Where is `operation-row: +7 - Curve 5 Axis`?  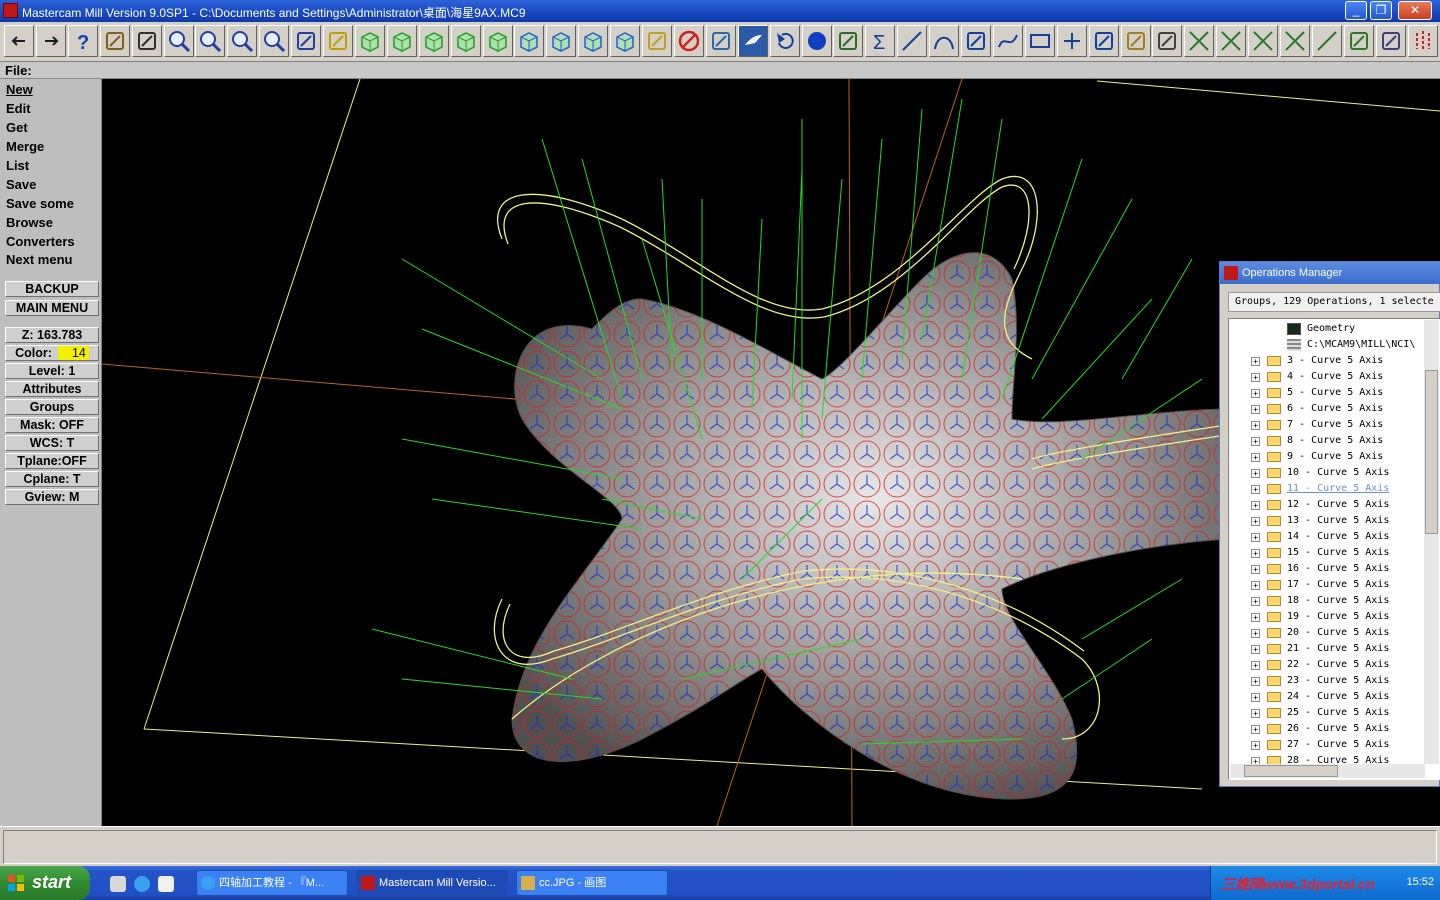
operation-row: +7 - Curve 5 Axis is located at coordinates (1329, 425).